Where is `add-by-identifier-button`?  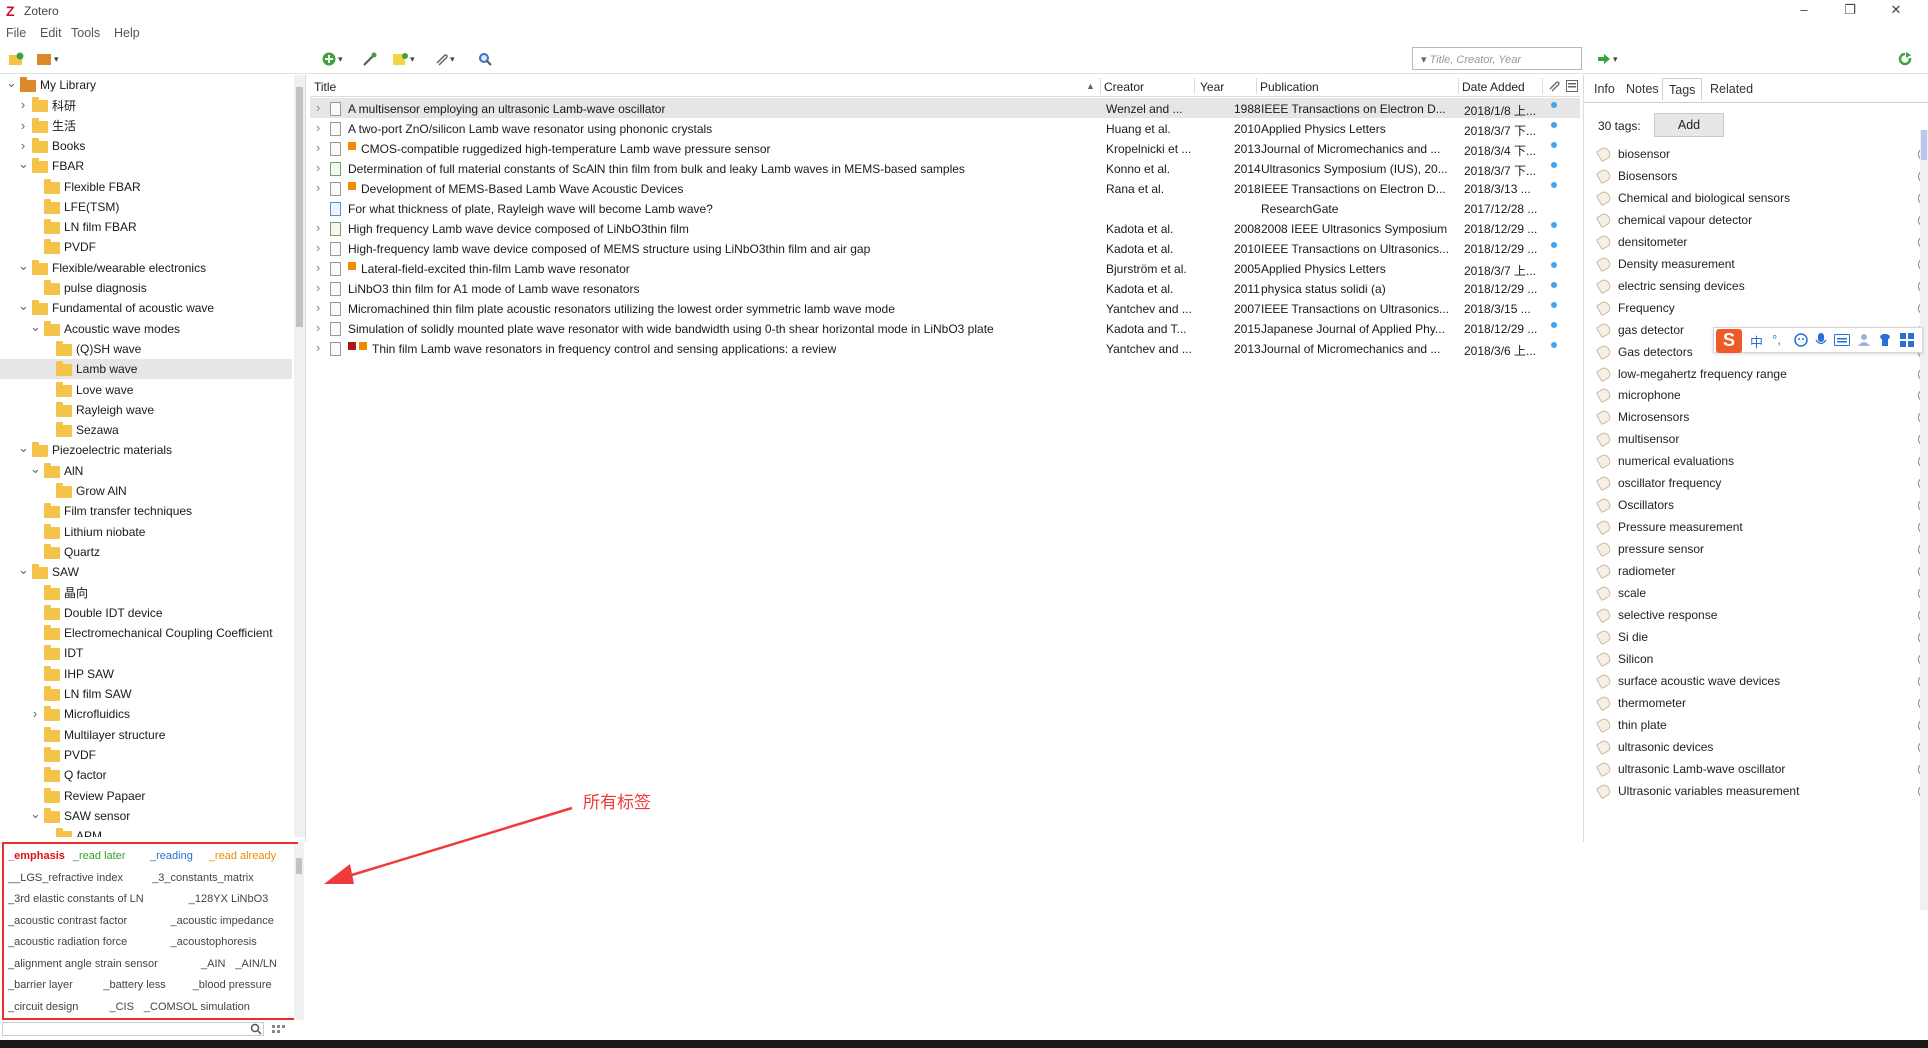 add-by-identifier-button is located at coordinates (370, 59).